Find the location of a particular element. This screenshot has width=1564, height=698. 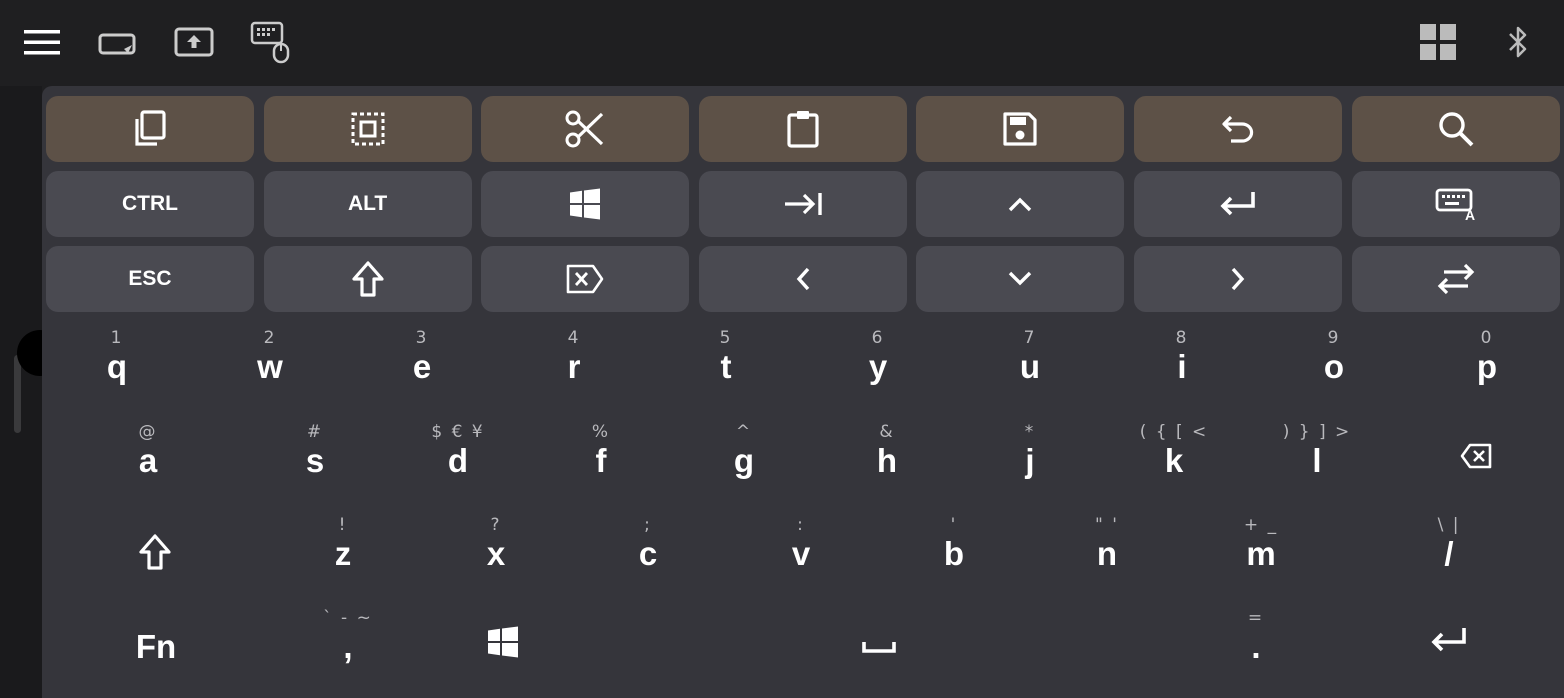

spacebar-icon is located at coordinates (879, 649).